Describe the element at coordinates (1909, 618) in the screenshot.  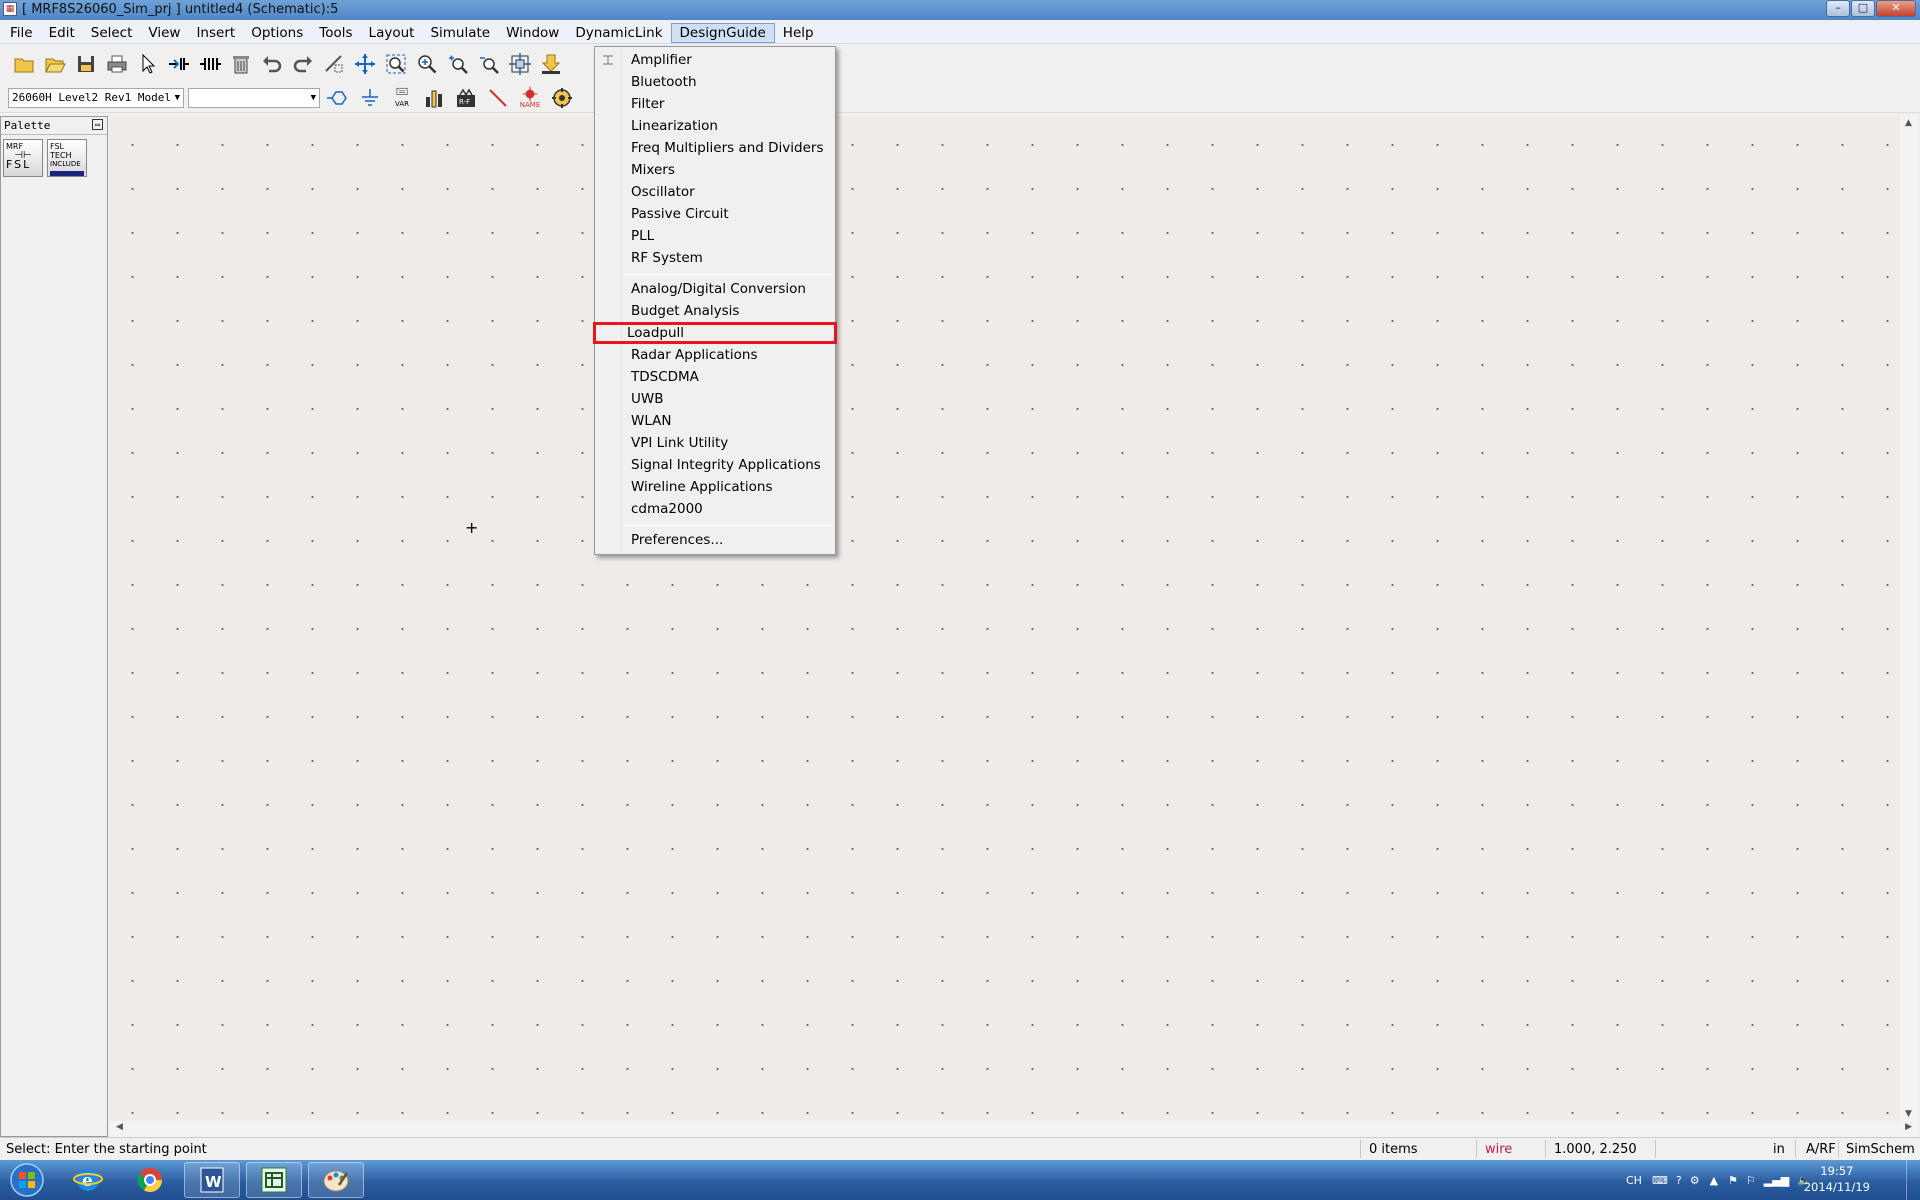
I see `vertical-scrollbar: ▲ ▼` at that location.